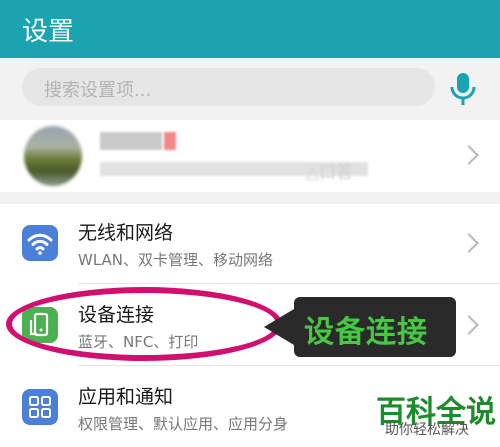 This screenshot has width=500, height=447. Describe the element at coordinates (330, 173) in the screenshot. I see `account-subtitle: △口答` at that location.